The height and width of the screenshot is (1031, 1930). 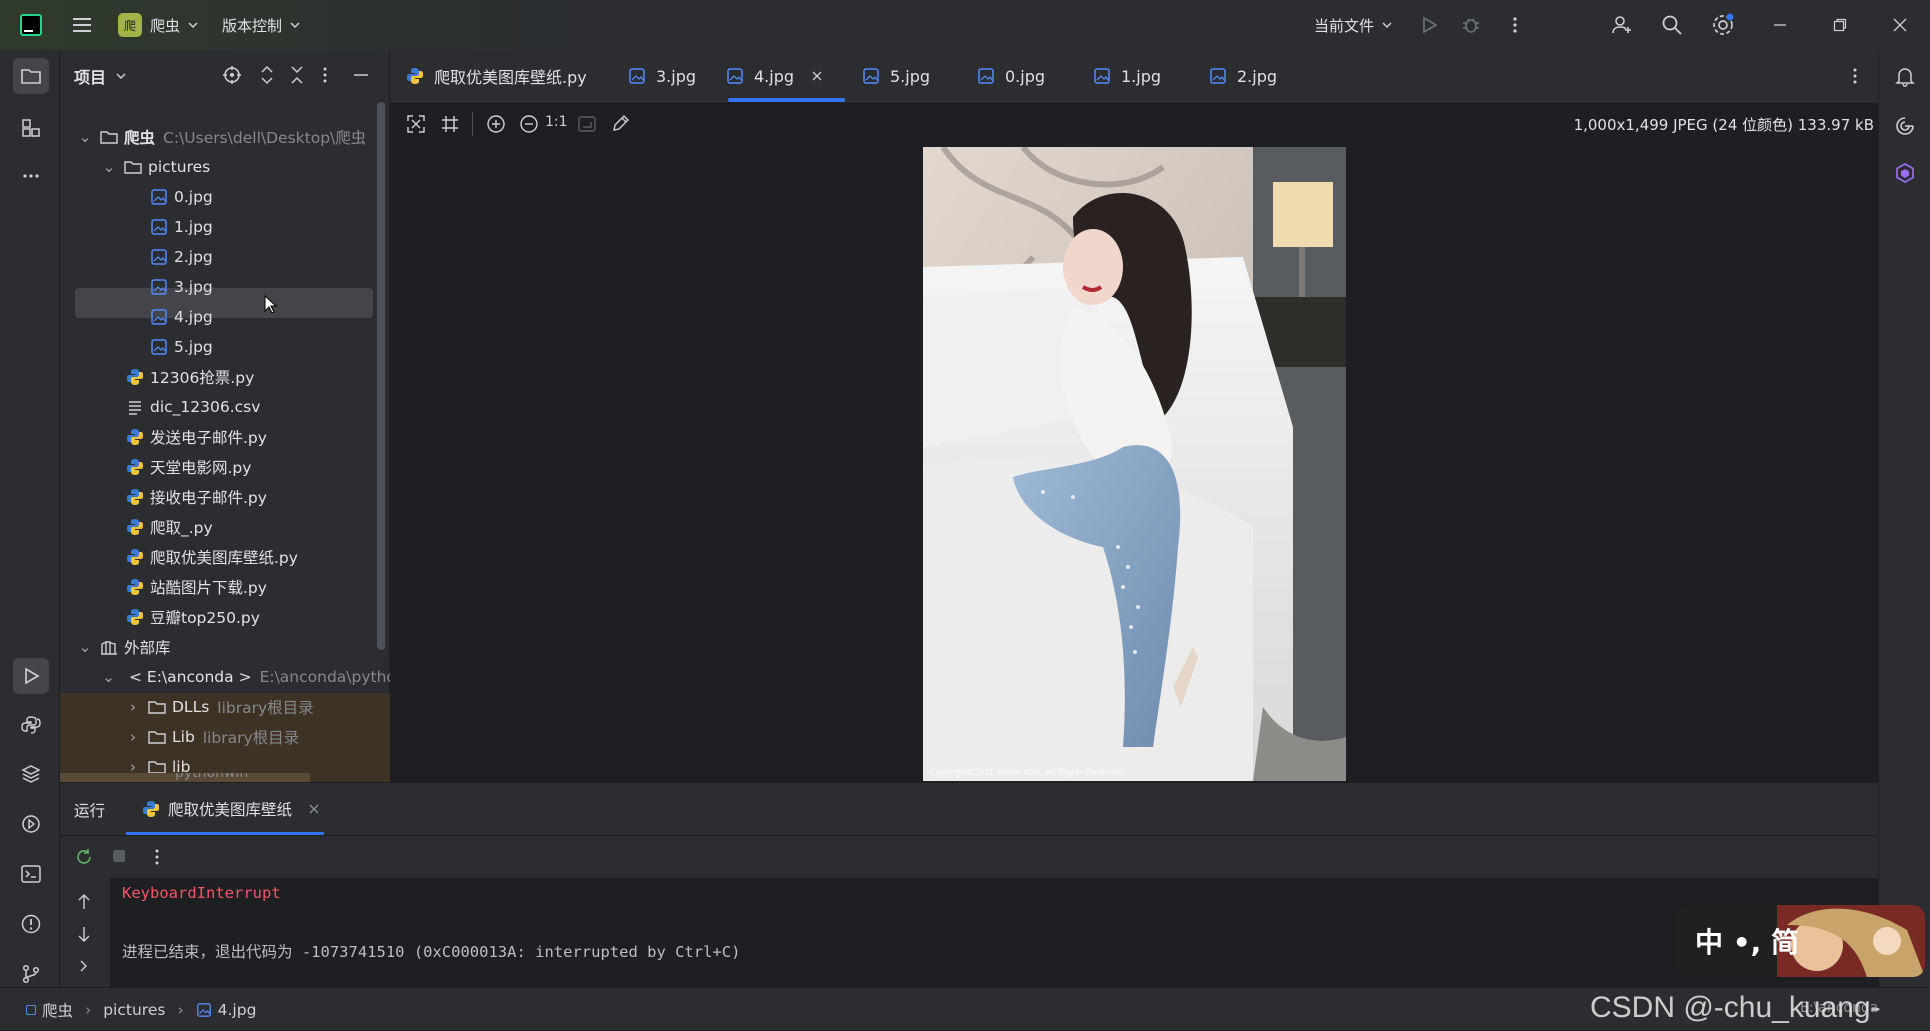 What do you see at coordinates (325, 77) in the screenshot?
I see `panel-options-button` at bounding box center [325, 77].